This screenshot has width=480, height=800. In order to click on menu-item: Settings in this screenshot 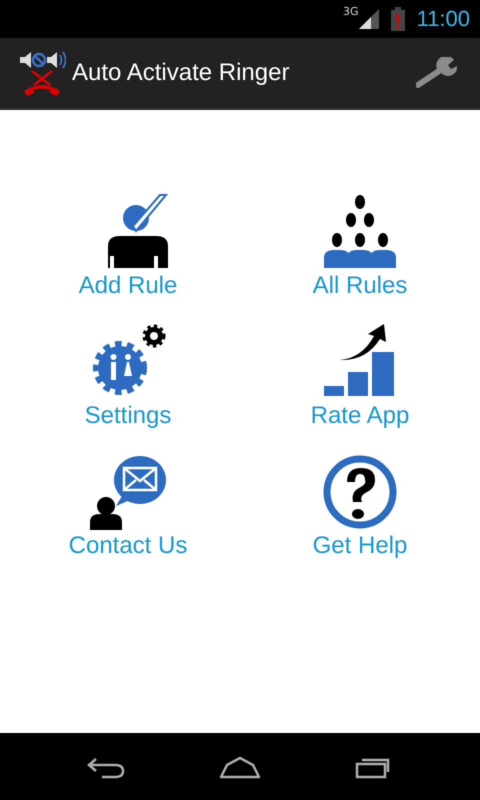, I will do `click(128, 382)`.